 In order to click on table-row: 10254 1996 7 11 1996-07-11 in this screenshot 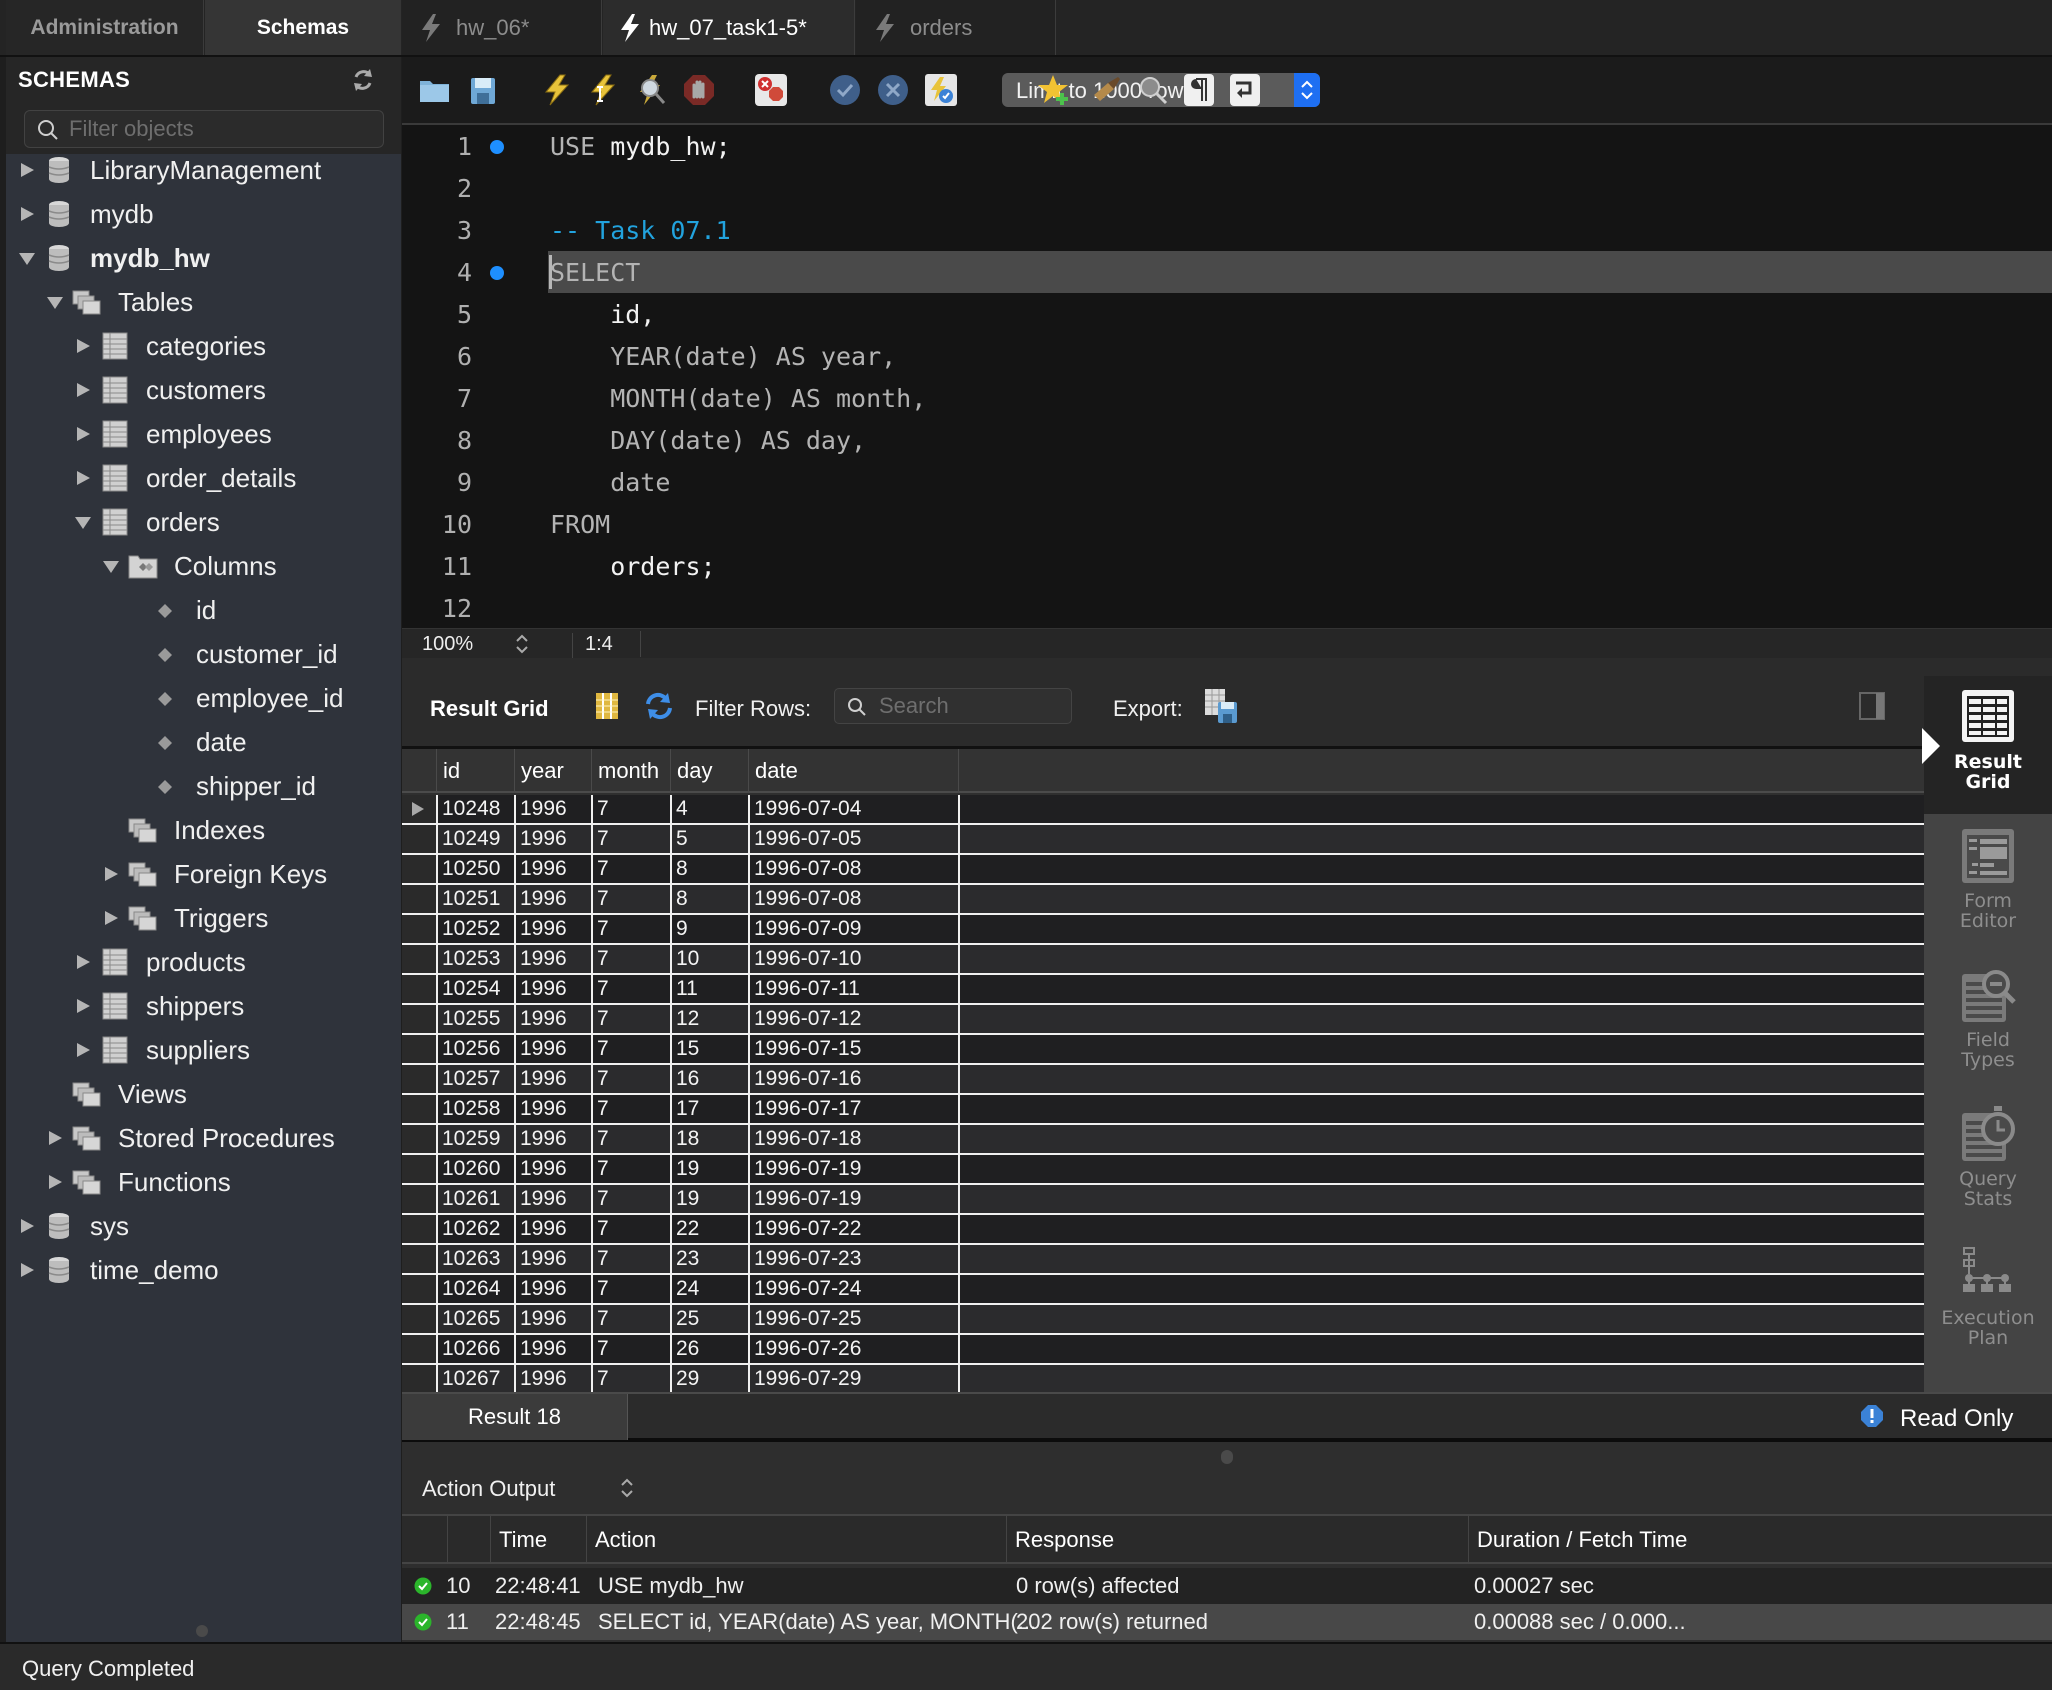, I will do `click(1163, 990)`.